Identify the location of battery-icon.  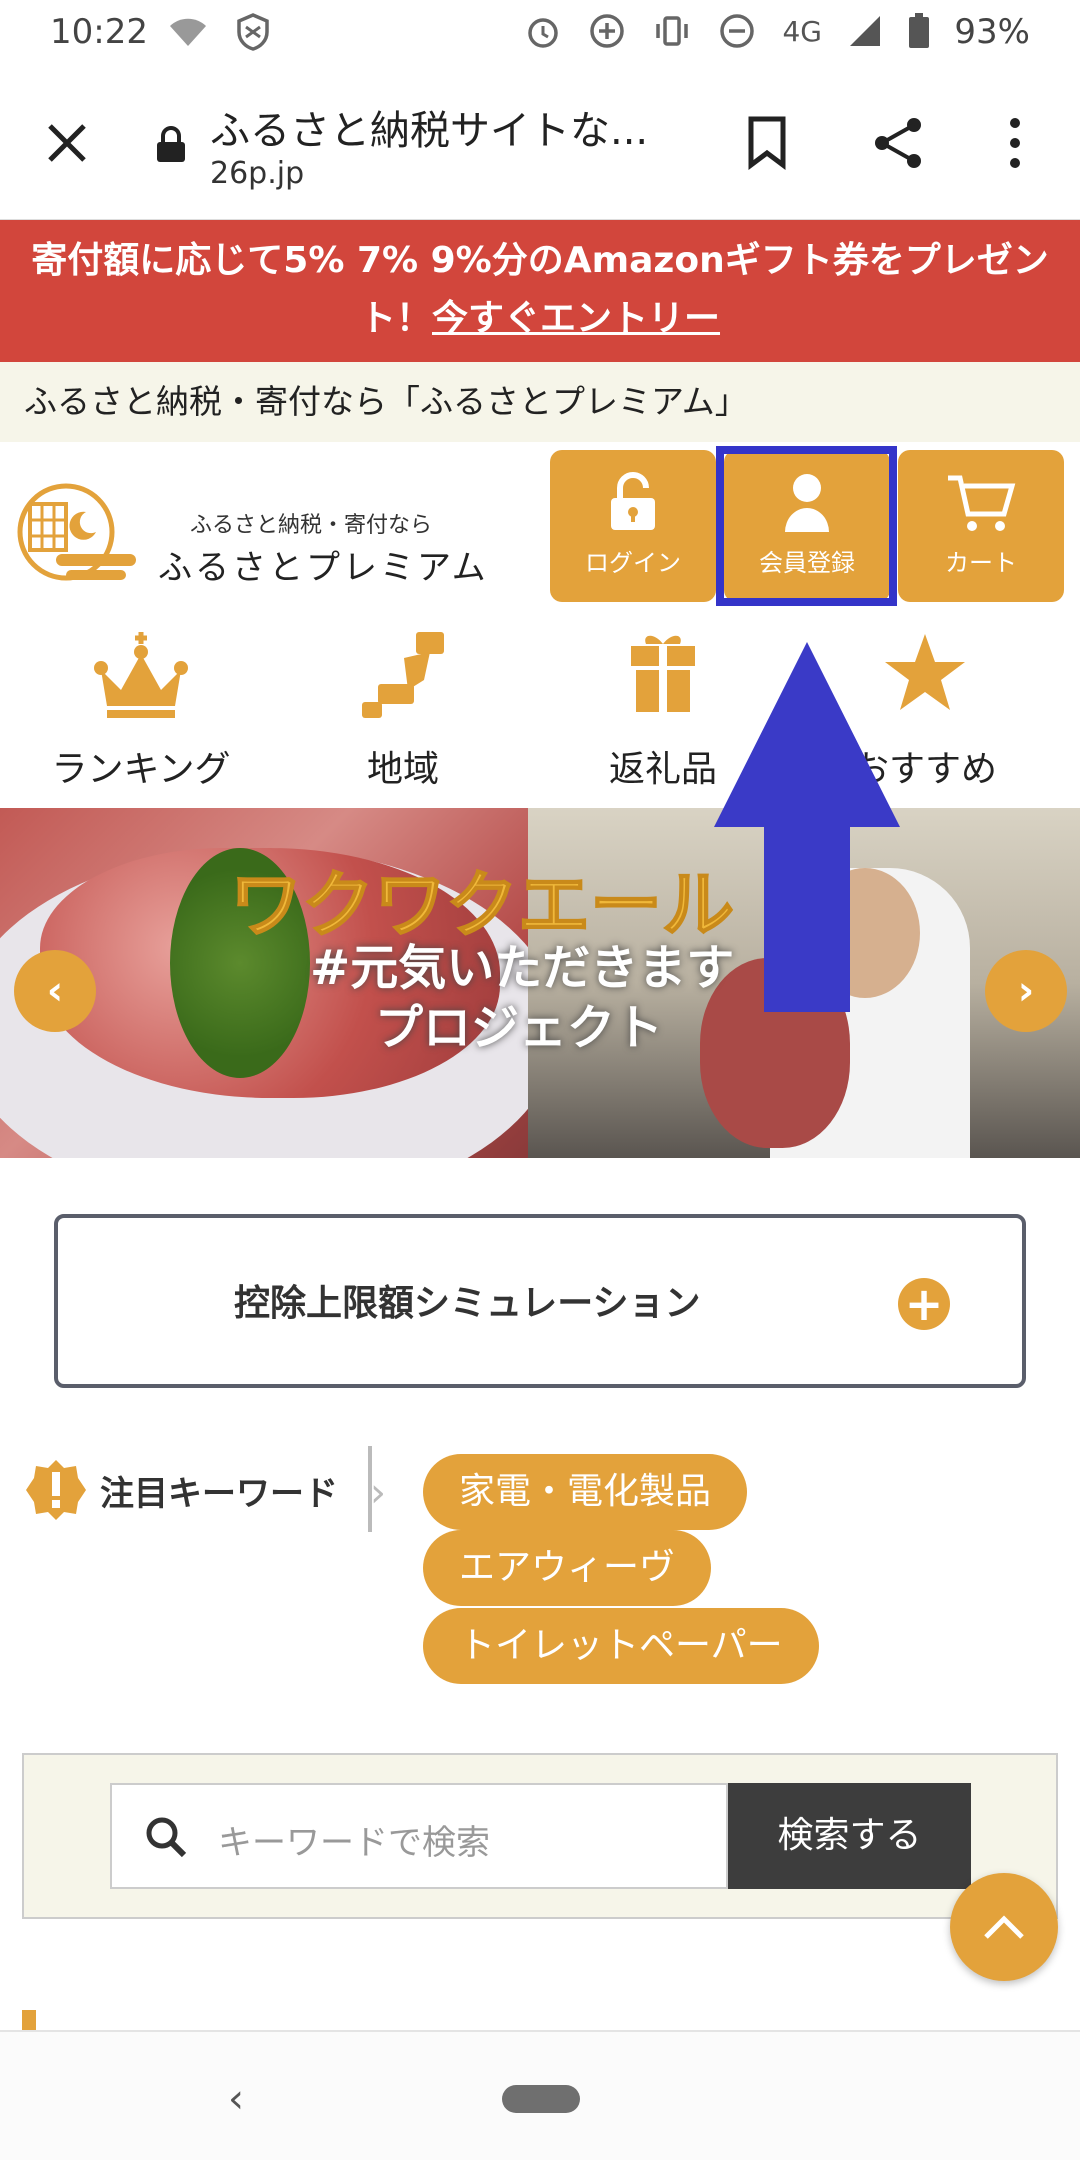
(919, 30).